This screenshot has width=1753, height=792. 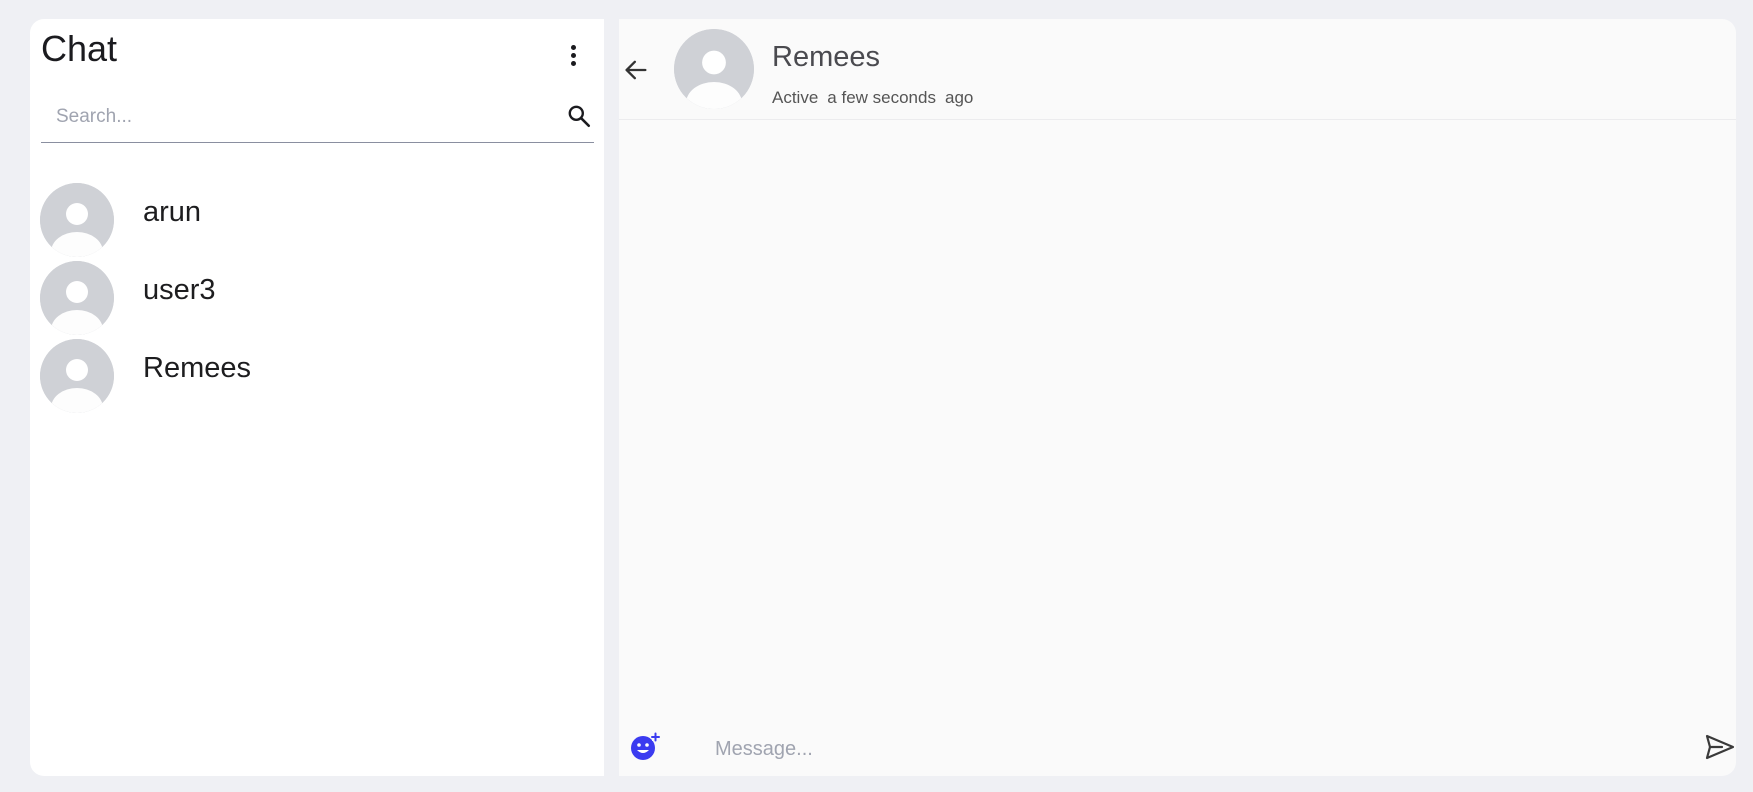 I want to click on chat-contact-name: Remees, so click(x=826, y=57).